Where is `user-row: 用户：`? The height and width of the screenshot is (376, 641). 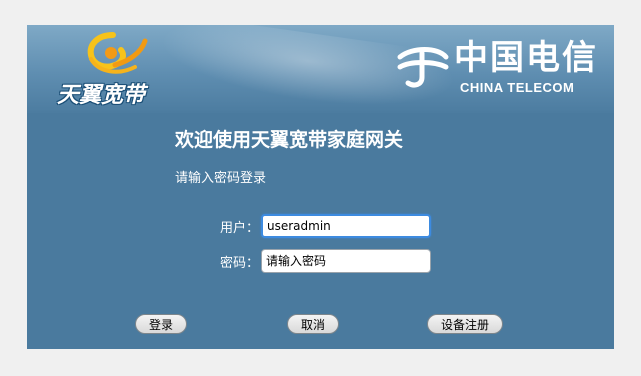
user-row: 用户： is located at coordinates (320, 226).